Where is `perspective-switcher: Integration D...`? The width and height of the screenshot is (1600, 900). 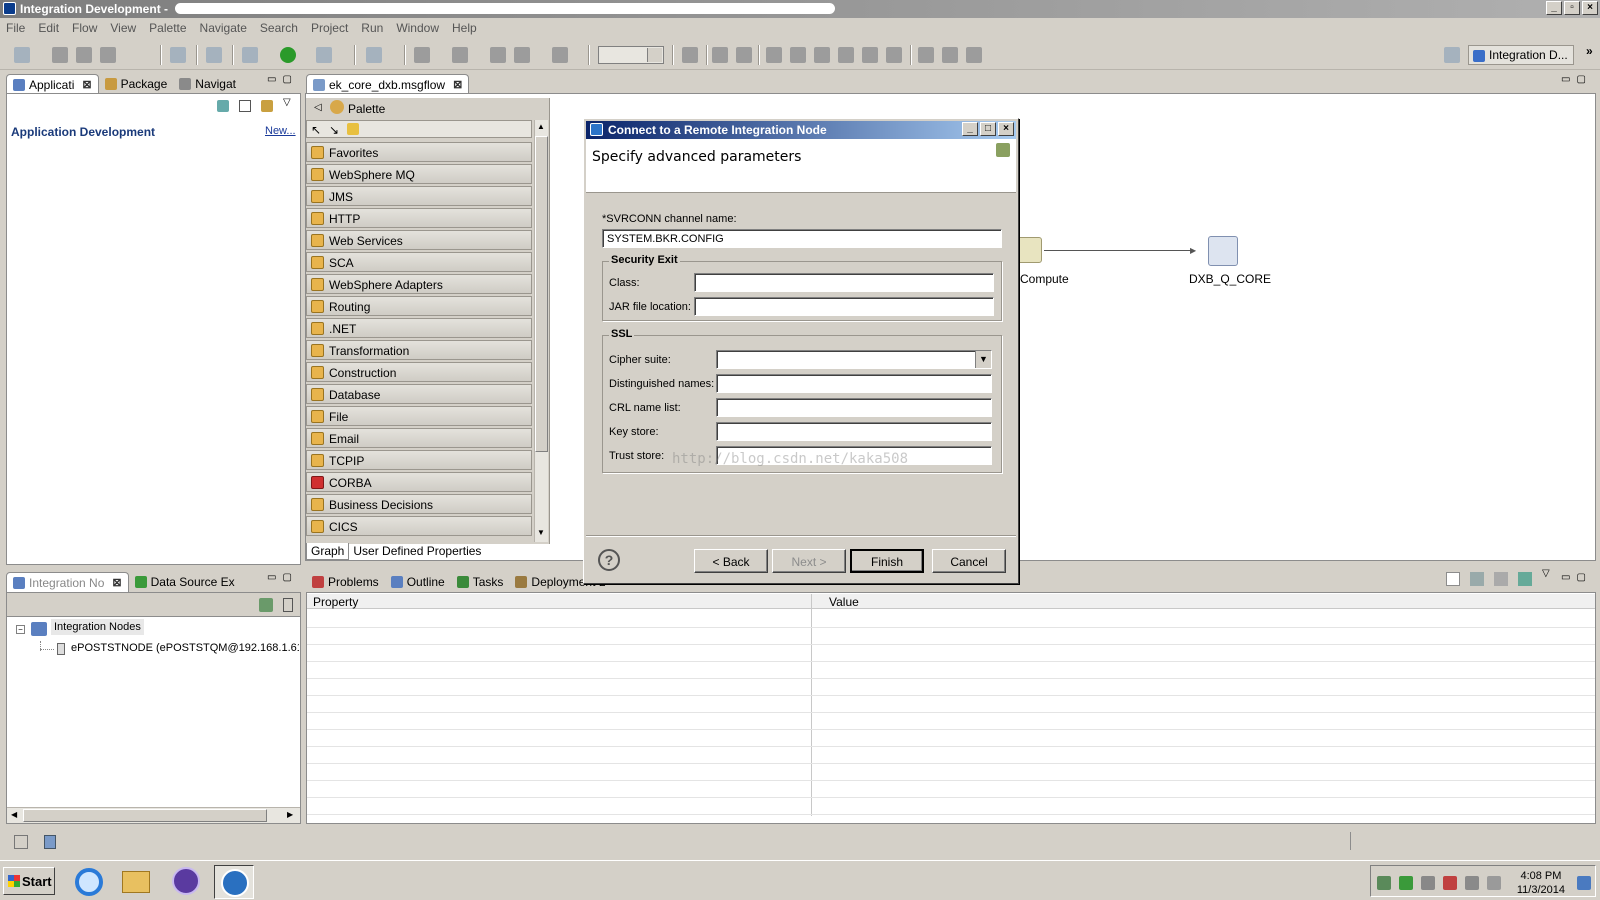
perspective-switcher: Integration D... is located at coordinates (1521, 55).